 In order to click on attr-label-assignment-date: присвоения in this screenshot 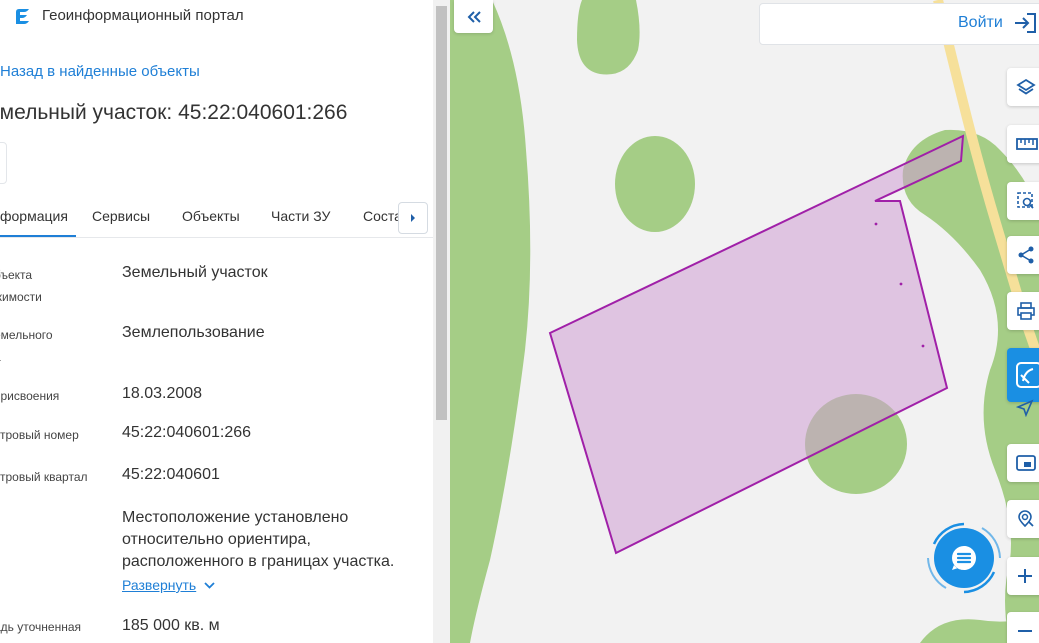, I will do `click(30, 396)`.